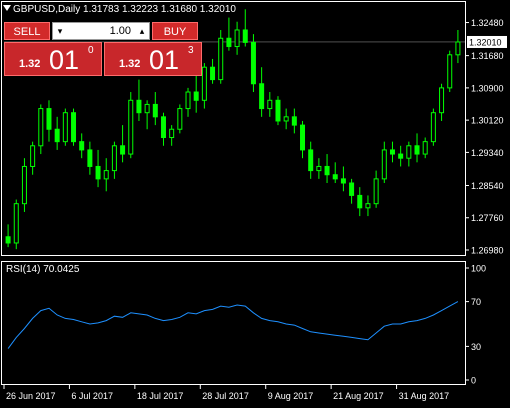  What do you see at coordinates (478, 269) in the screenshot?
I see `rsi-tick-label: 100` at bounding box center [478, 269].